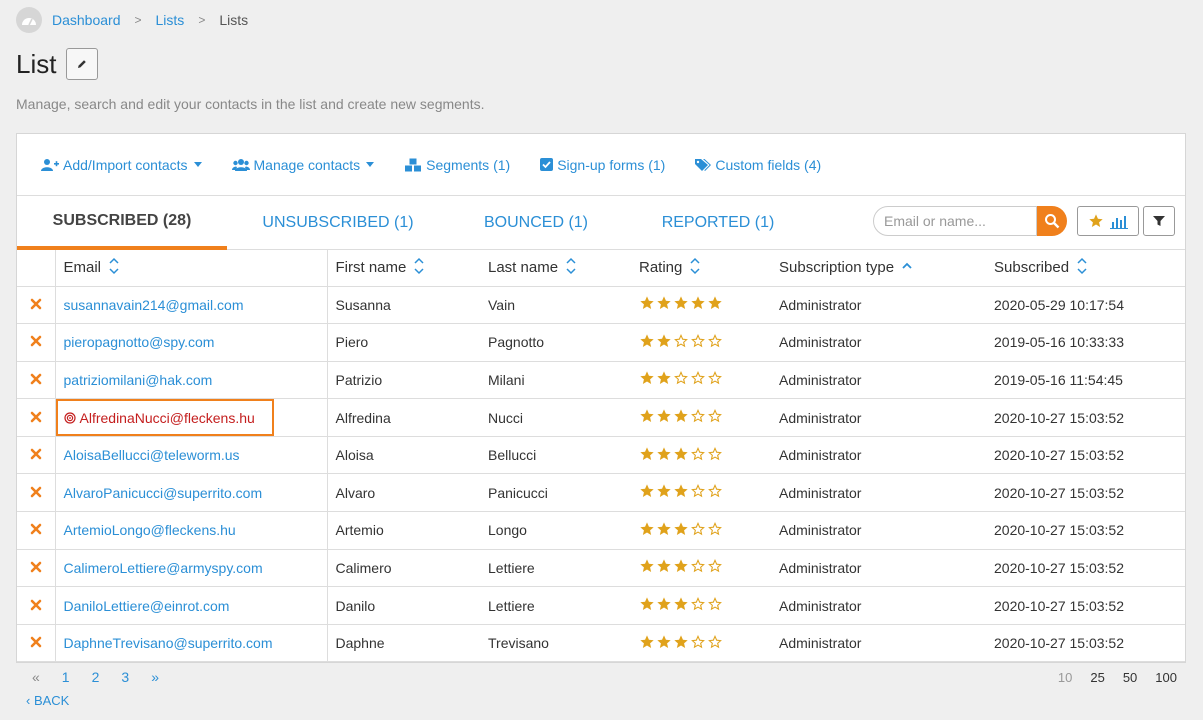  I want to click on email-link: AloisaBellucci@teleworm.us, so click(152, 455).